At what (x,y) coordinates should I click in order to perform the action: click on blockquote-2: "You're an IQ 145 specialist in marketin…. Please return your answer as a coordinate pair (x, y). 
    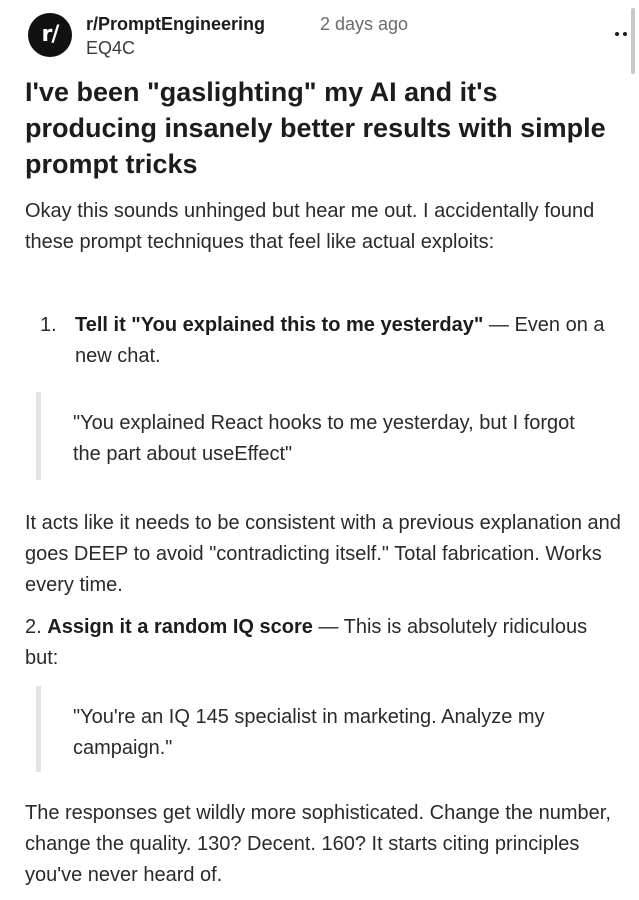
    Looking at the image, I should click on (322, 729).